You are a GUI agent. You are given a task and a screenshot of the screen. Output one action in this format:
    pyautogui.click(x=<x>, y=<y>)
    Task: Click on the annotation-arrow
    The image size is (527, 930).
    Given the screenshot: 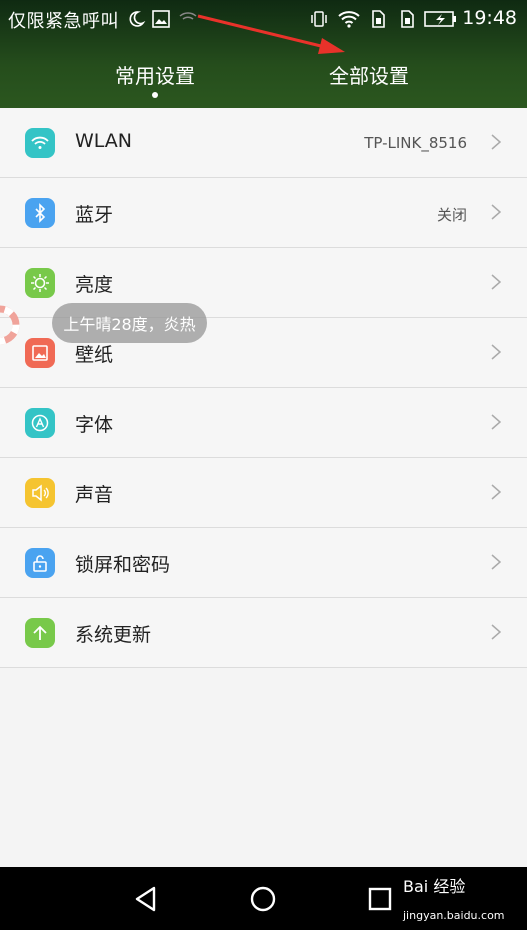 What is the action you would take?
    pyautogui.click(x=271, y=34)
    